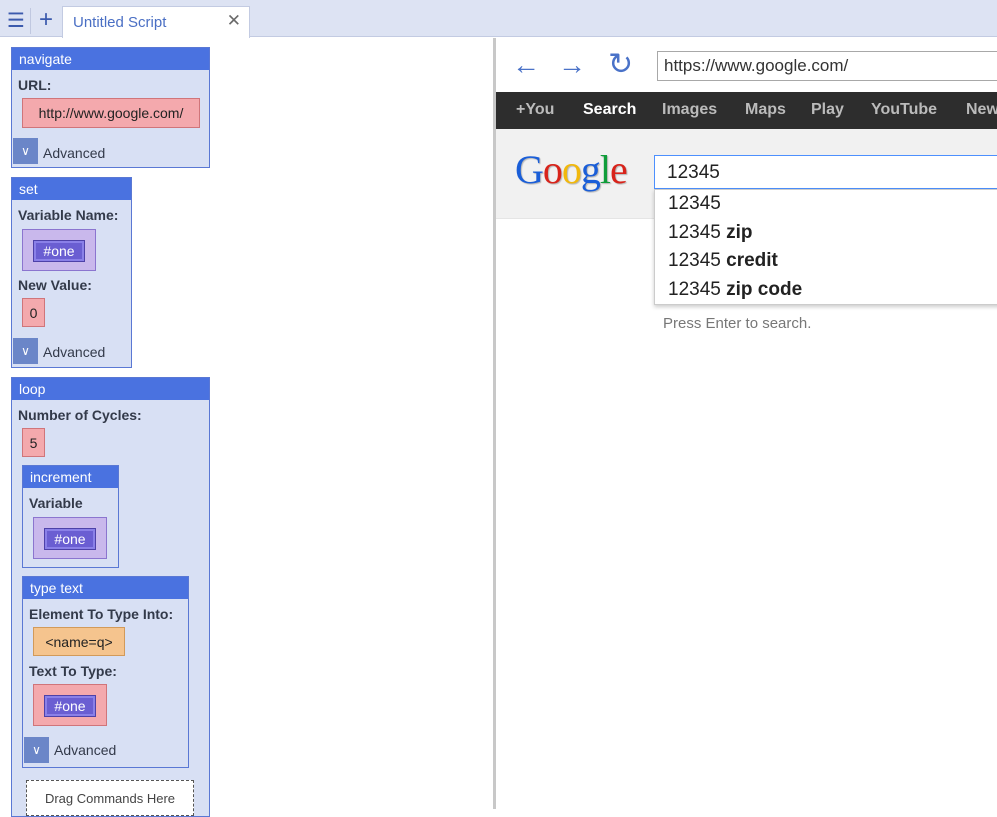 Image resolution: width=997 pixels, height=817 pixels. Describe the element at coordinates (70, 477) in the screenshot. I see `increment-header: increment` at that location.